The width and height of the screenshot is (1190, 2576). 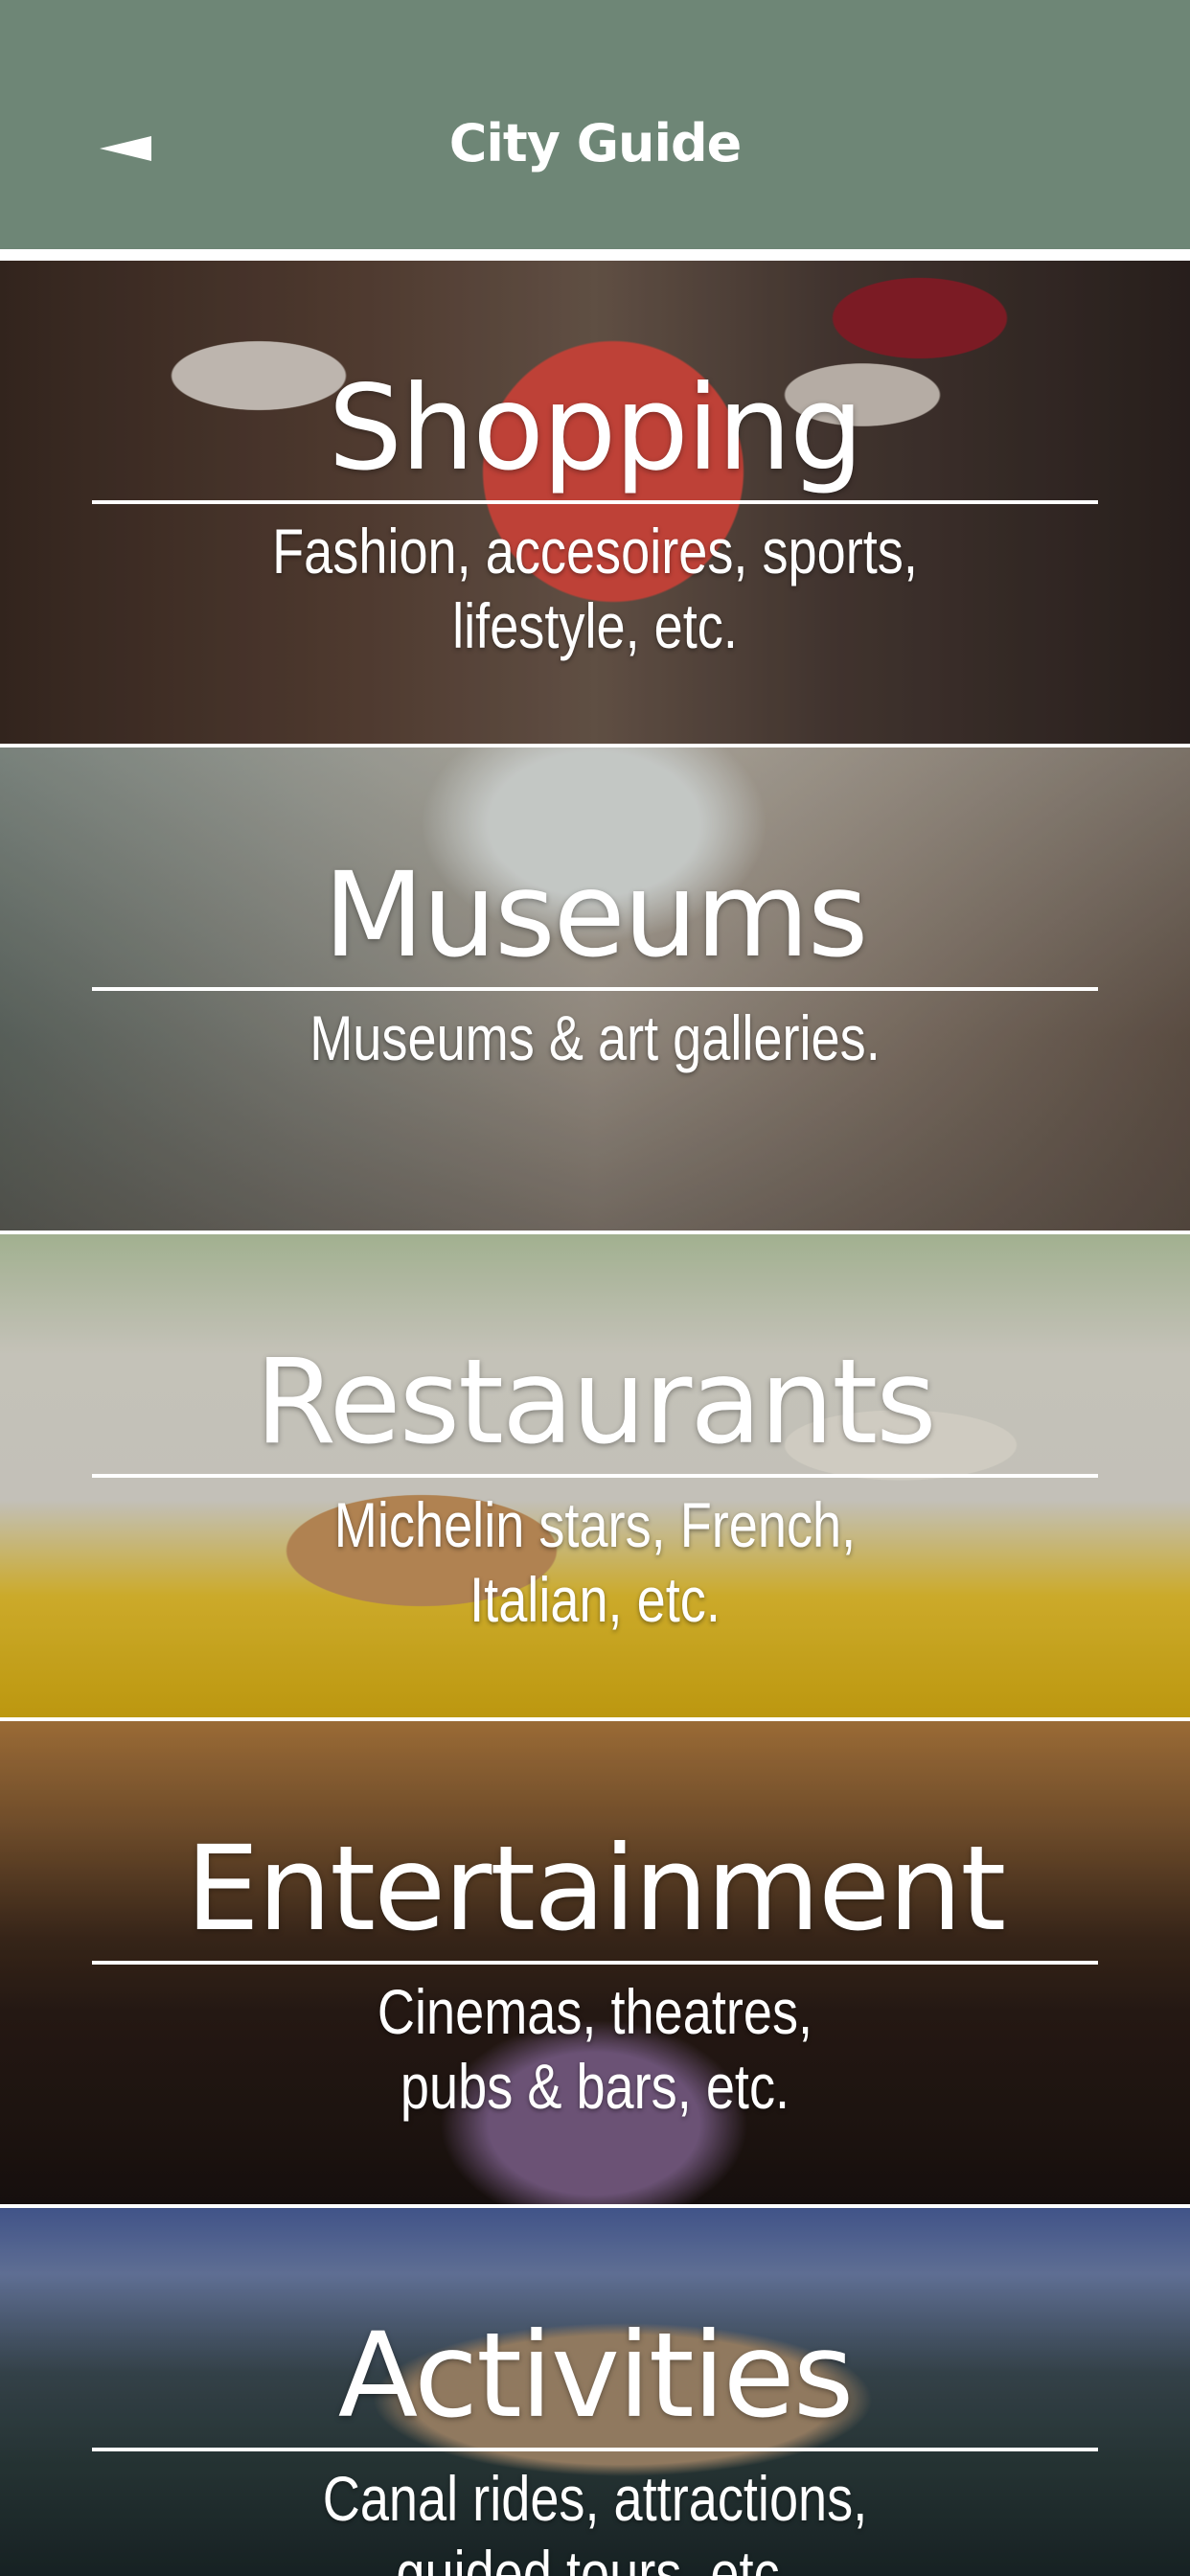 What do you see at coordinates (596, 915) in the screenshot?
I see `category-title: Museums` at bounding box center [596, 915].